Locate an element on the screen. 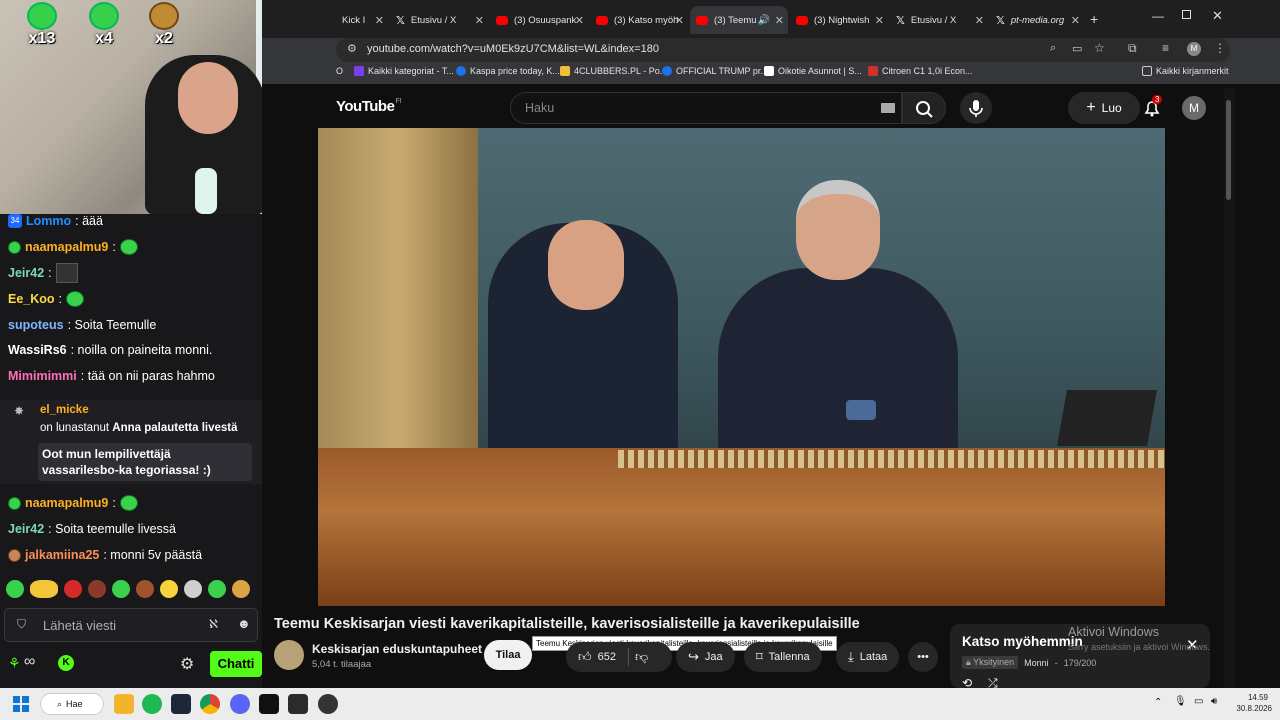 This screenshot has height=720, width=1280. browser-tab: Kick I ✕ is located at coordinates (362, 20).